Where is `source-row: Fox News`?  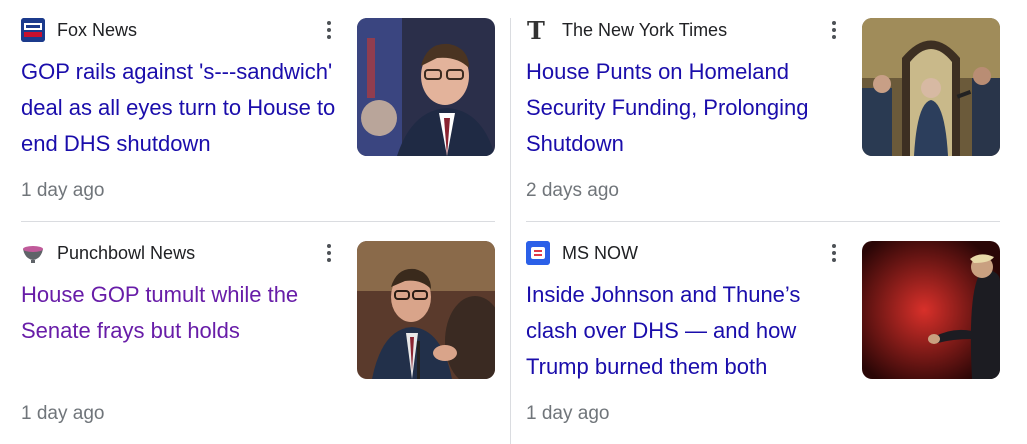
source-row: Fox News is located at coordinates (79, 30).